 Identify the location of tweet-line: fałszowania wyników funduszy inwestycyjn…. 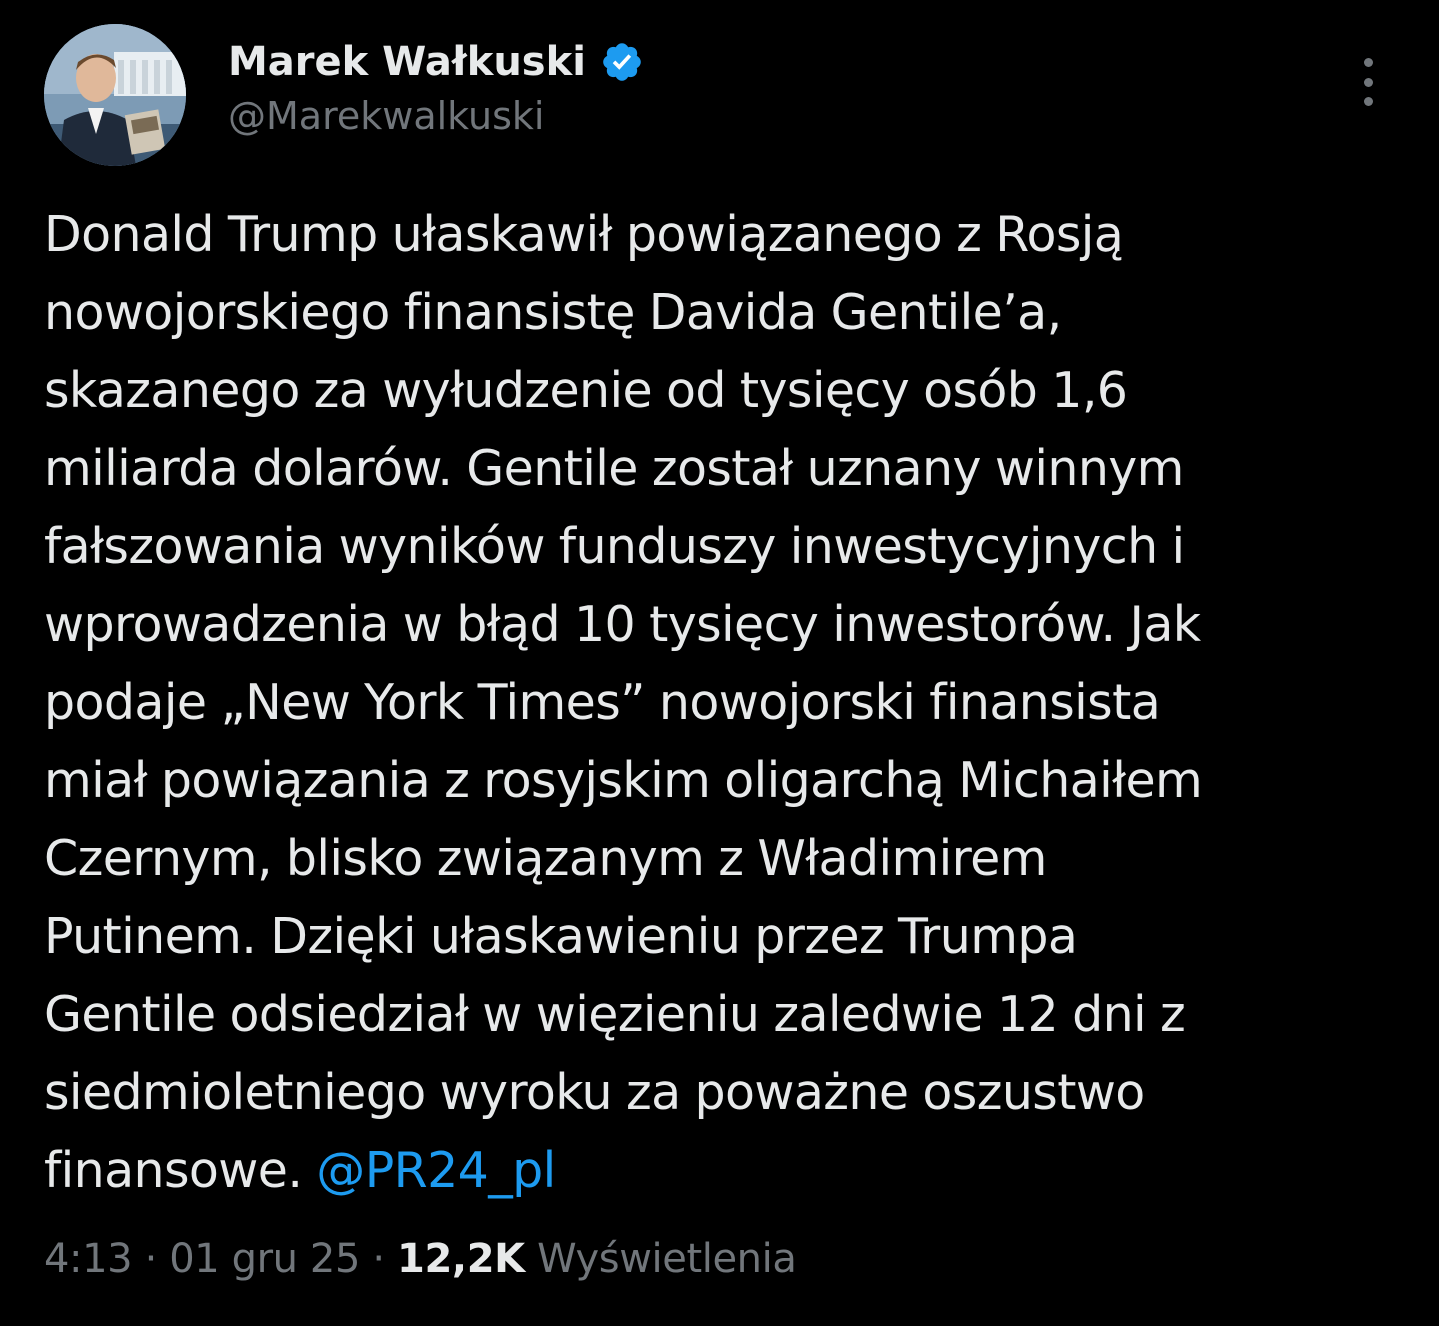
(614, 546).